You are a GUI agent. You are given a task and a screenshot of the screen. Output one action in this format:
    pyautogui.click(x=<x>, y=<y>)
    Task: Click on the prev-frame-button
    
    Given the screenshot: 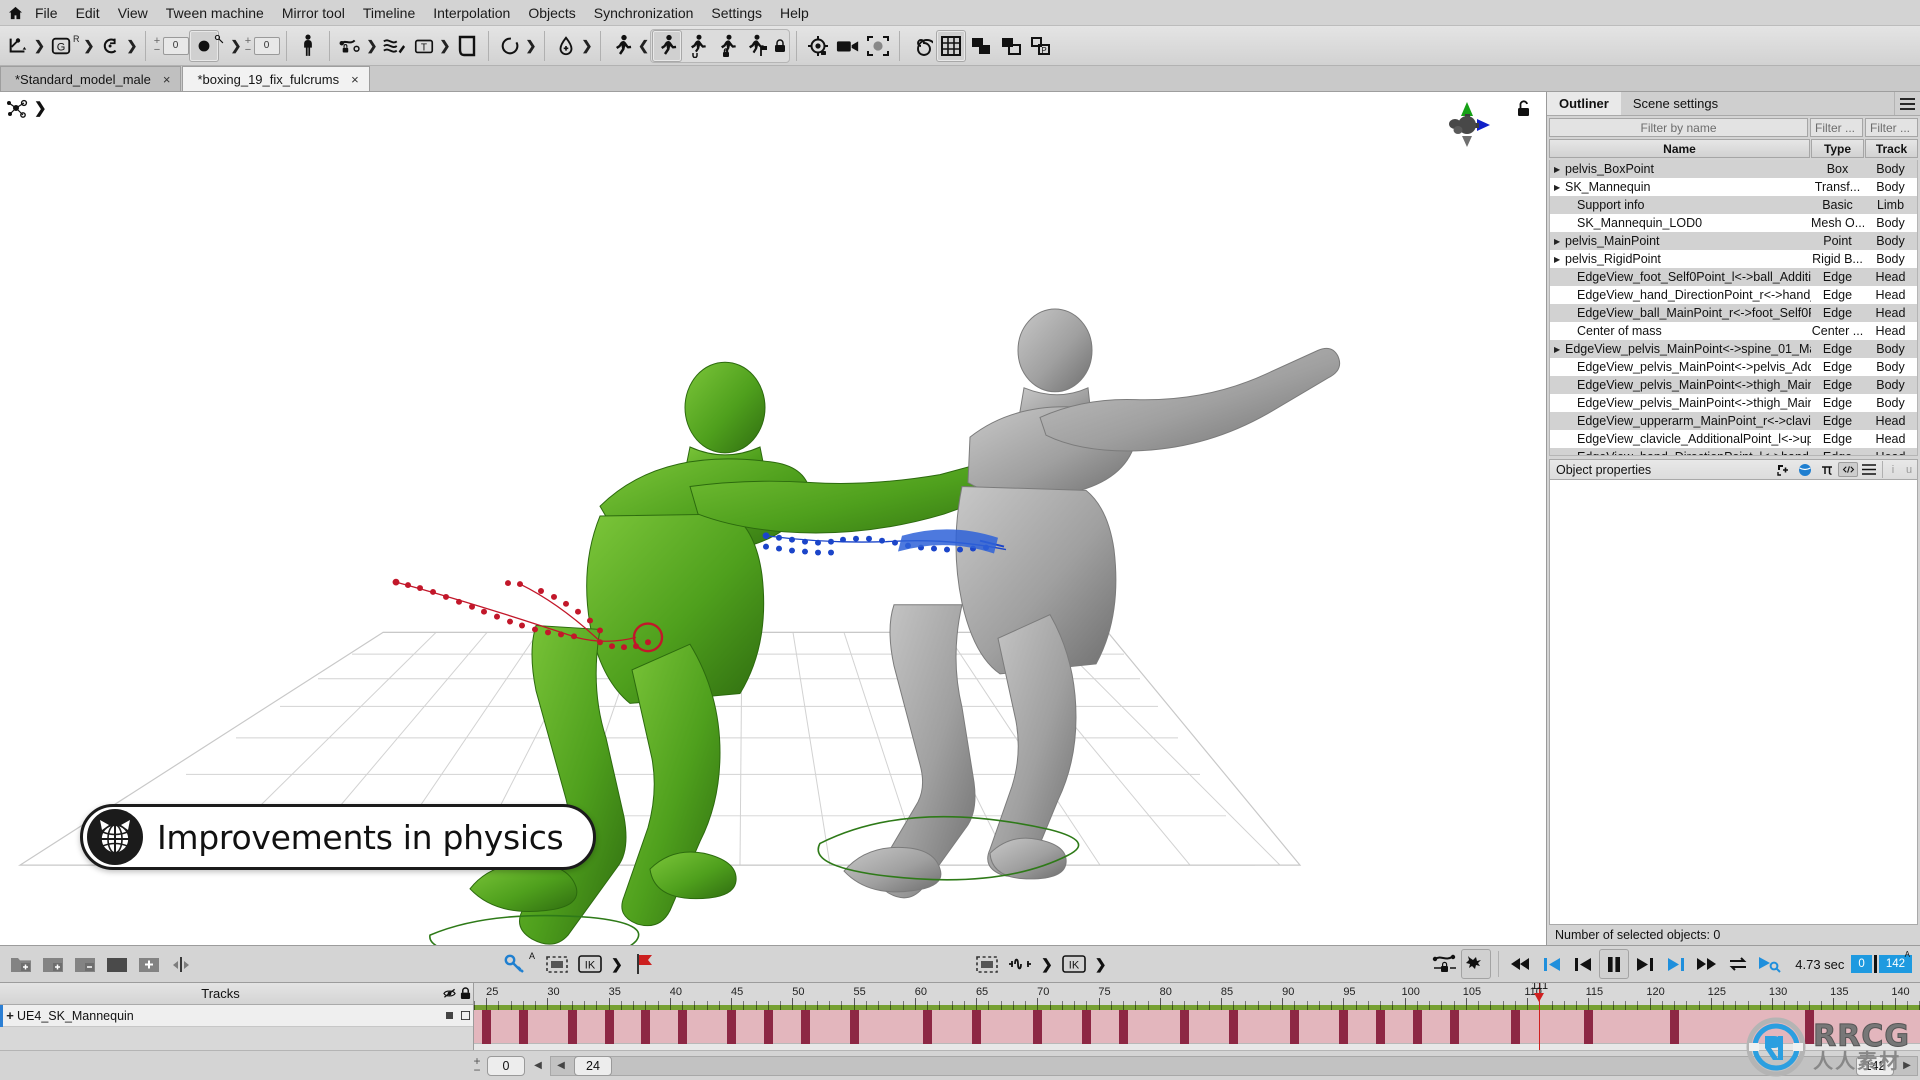 What is the action you would take?
    pyautogui.click(x=1583, y=964)
    